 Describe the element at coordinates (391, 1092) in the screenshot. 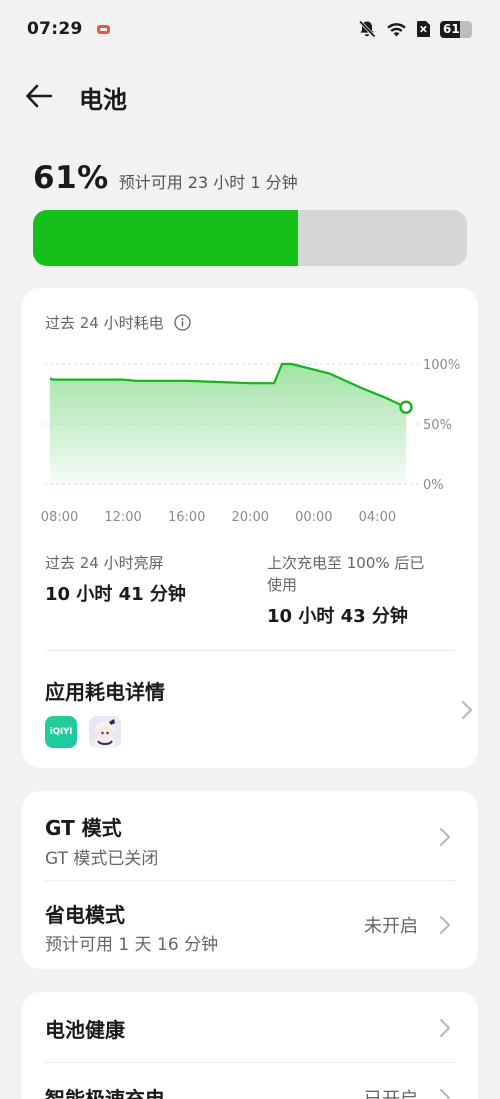

I see `smart-charging-status: 已开启` at that location.